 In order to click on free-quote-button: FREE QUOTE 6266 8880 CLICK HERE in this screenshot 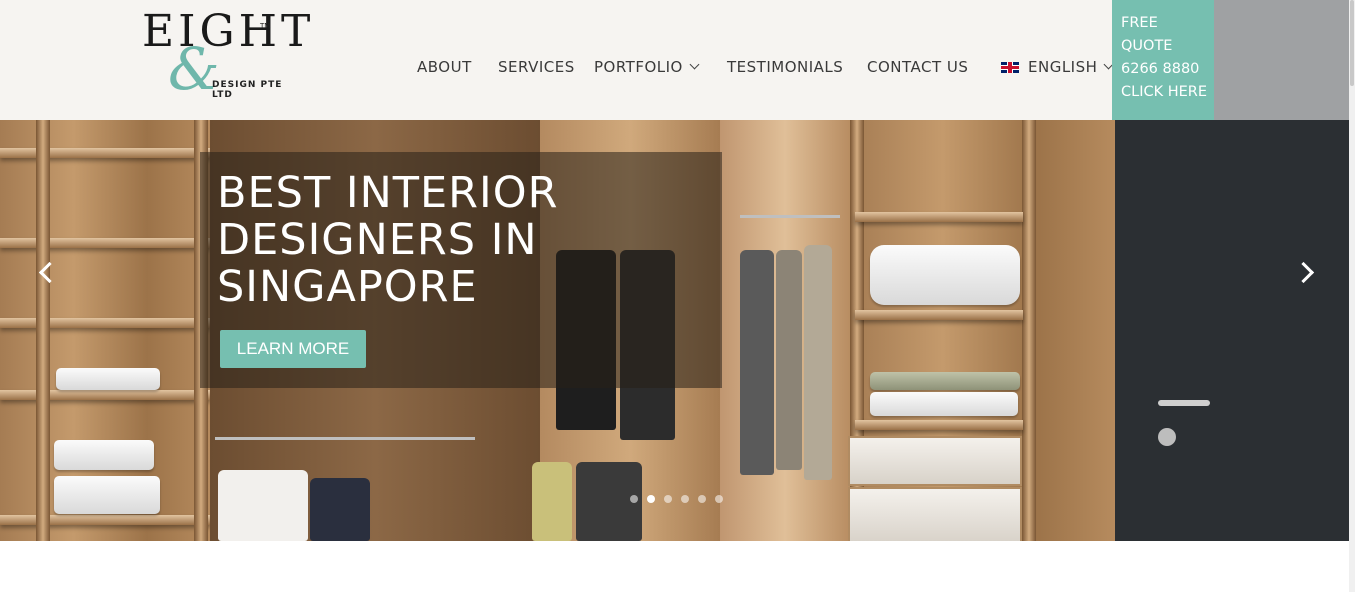, I will do `click(1163, 60)`.